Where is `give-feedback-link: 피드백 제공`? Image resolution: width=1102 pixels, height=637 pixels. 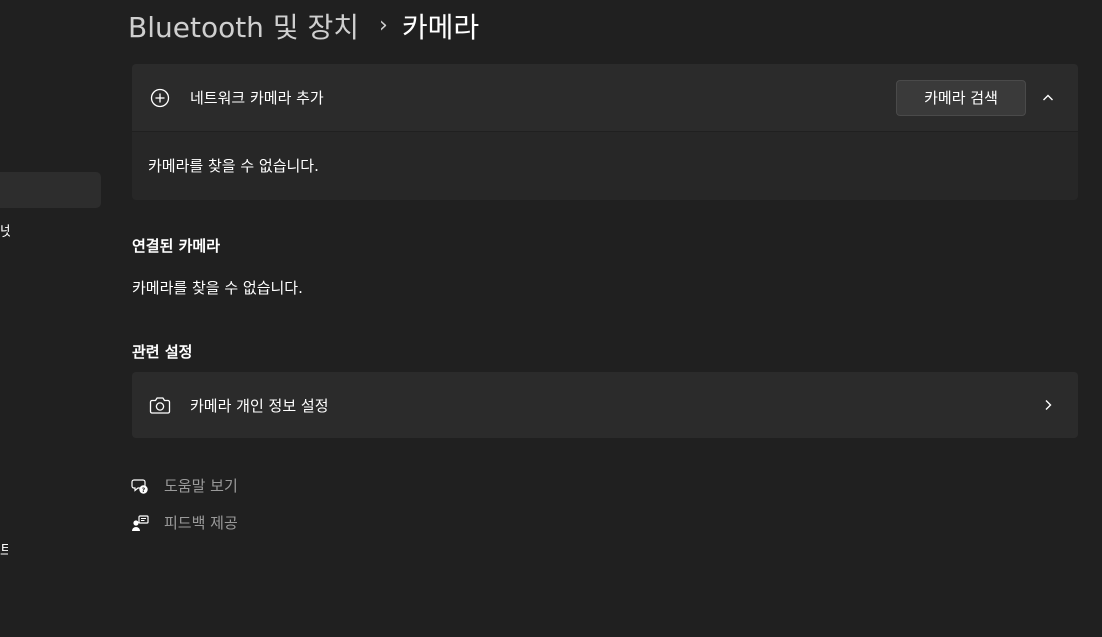
give-feedback-link: 피드백 제공 is located at coordinates (184, 522).